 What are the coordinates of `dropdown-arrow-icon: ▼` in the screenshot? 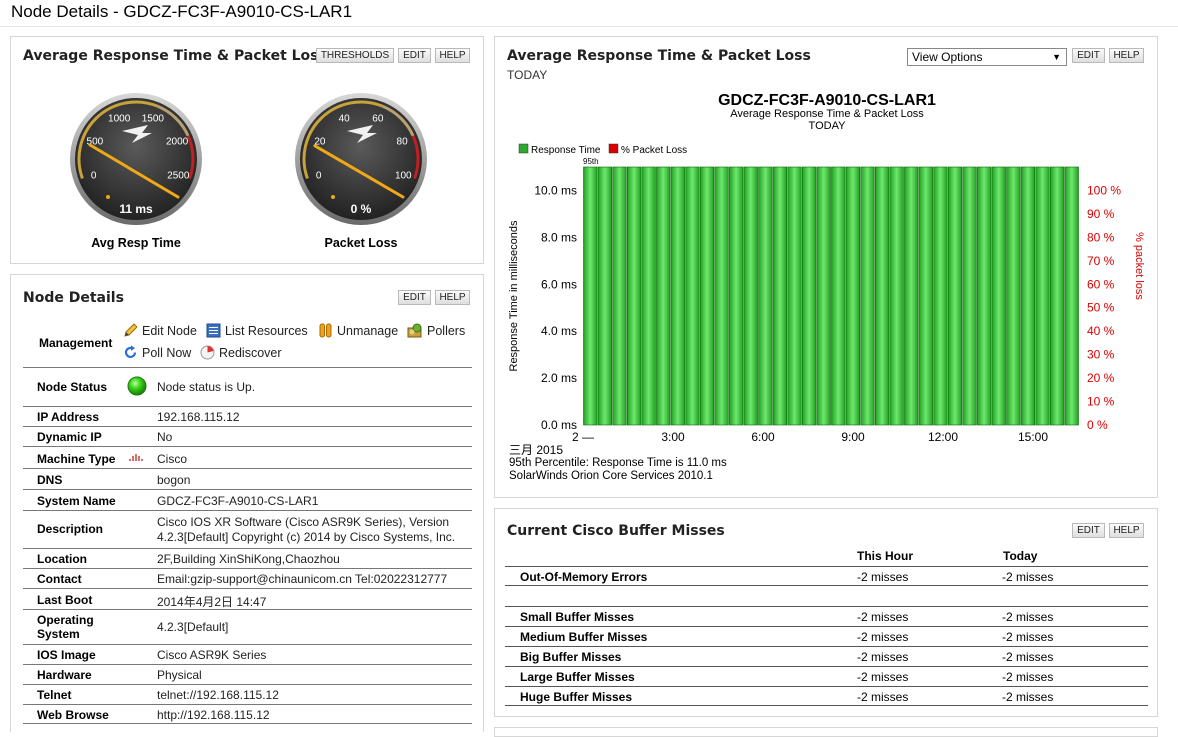 It's located at (1056, 57).